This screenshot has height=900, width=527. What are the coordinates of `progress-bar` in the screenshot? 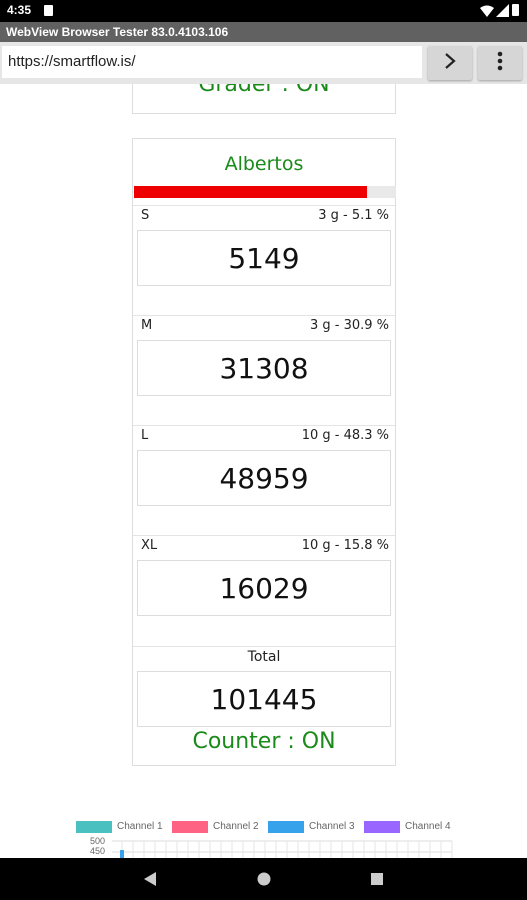 It's located at (265, 192).